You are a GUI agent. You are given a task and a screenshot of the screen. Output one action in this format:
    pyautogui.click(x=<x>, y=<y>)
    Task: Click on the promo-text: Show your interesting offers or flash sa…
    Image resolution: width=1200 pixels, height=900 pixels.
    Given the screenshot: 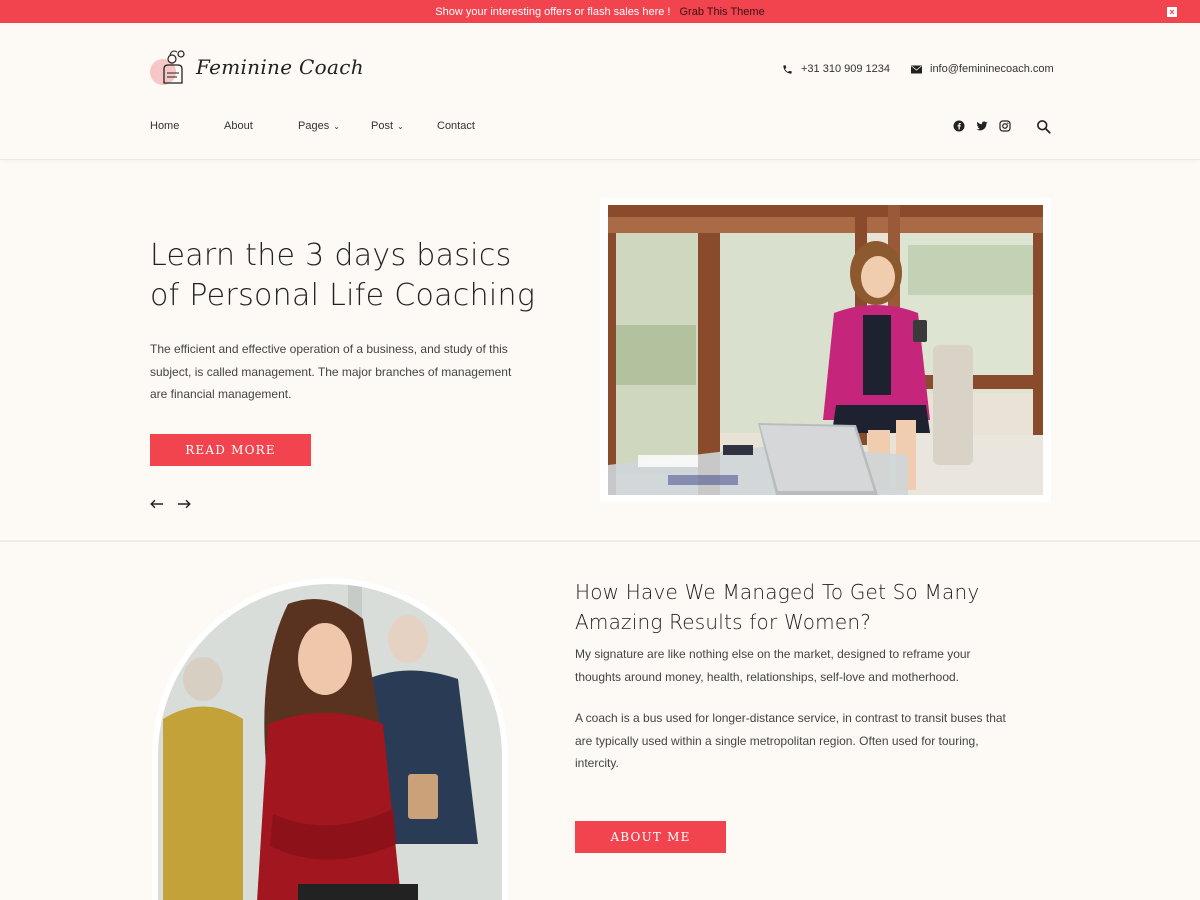 What is the action you would take?
    pyautogui.click(x=553, y=11)
    